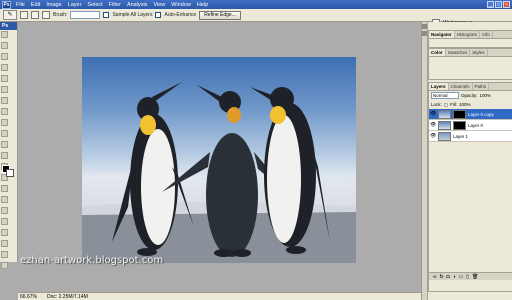  What do you see at coordinates (4, 89) in the screenshot?
I see `slice-tool-icon` at bounding box center [4, 89].